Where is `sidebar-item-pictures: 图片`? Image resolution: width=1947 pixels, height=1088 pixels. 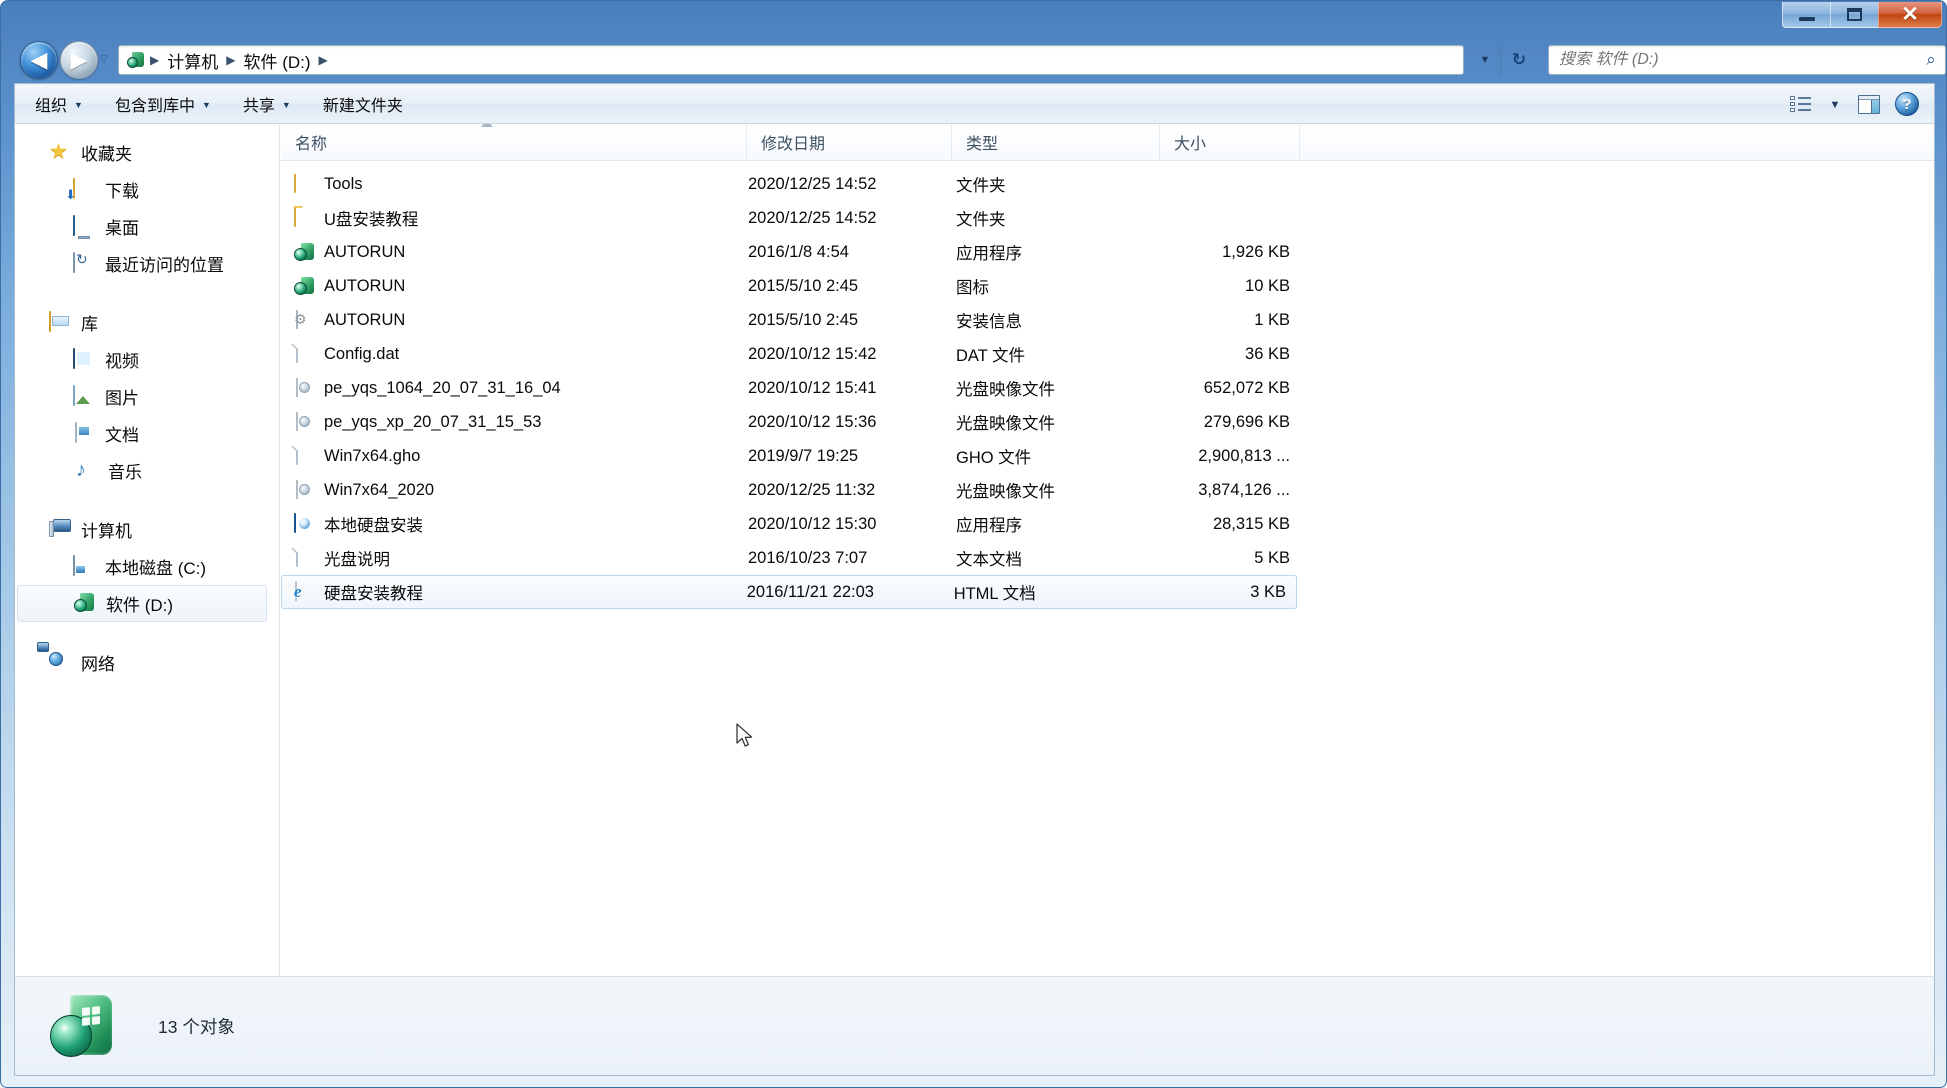 sidebar-item-pictures: 图片 is located at coordinates (147, 396).